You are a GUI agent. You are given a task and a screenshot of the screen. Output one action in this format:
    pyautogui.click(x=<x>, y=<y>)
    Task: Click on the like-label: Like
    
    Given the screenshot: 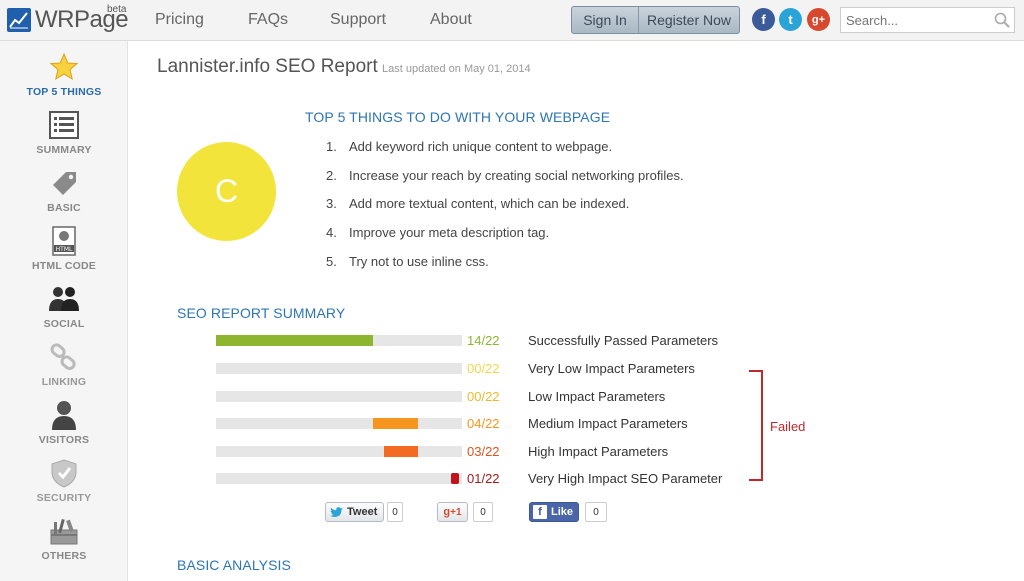 What is the action you would take?
    pyautogui.click(x=562, y=512)
    